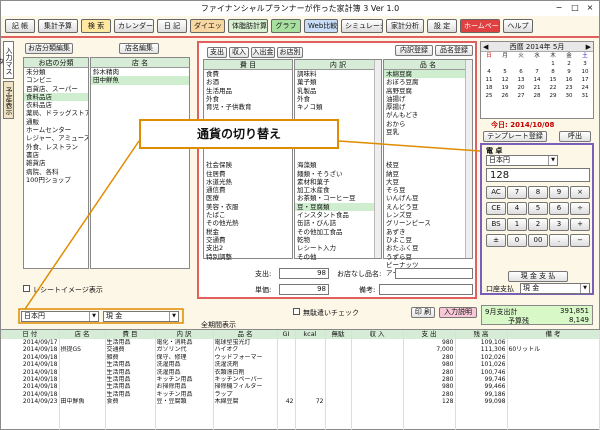  I want to click on ledger-cell: 衣類漂白剤, so click(245, 372).